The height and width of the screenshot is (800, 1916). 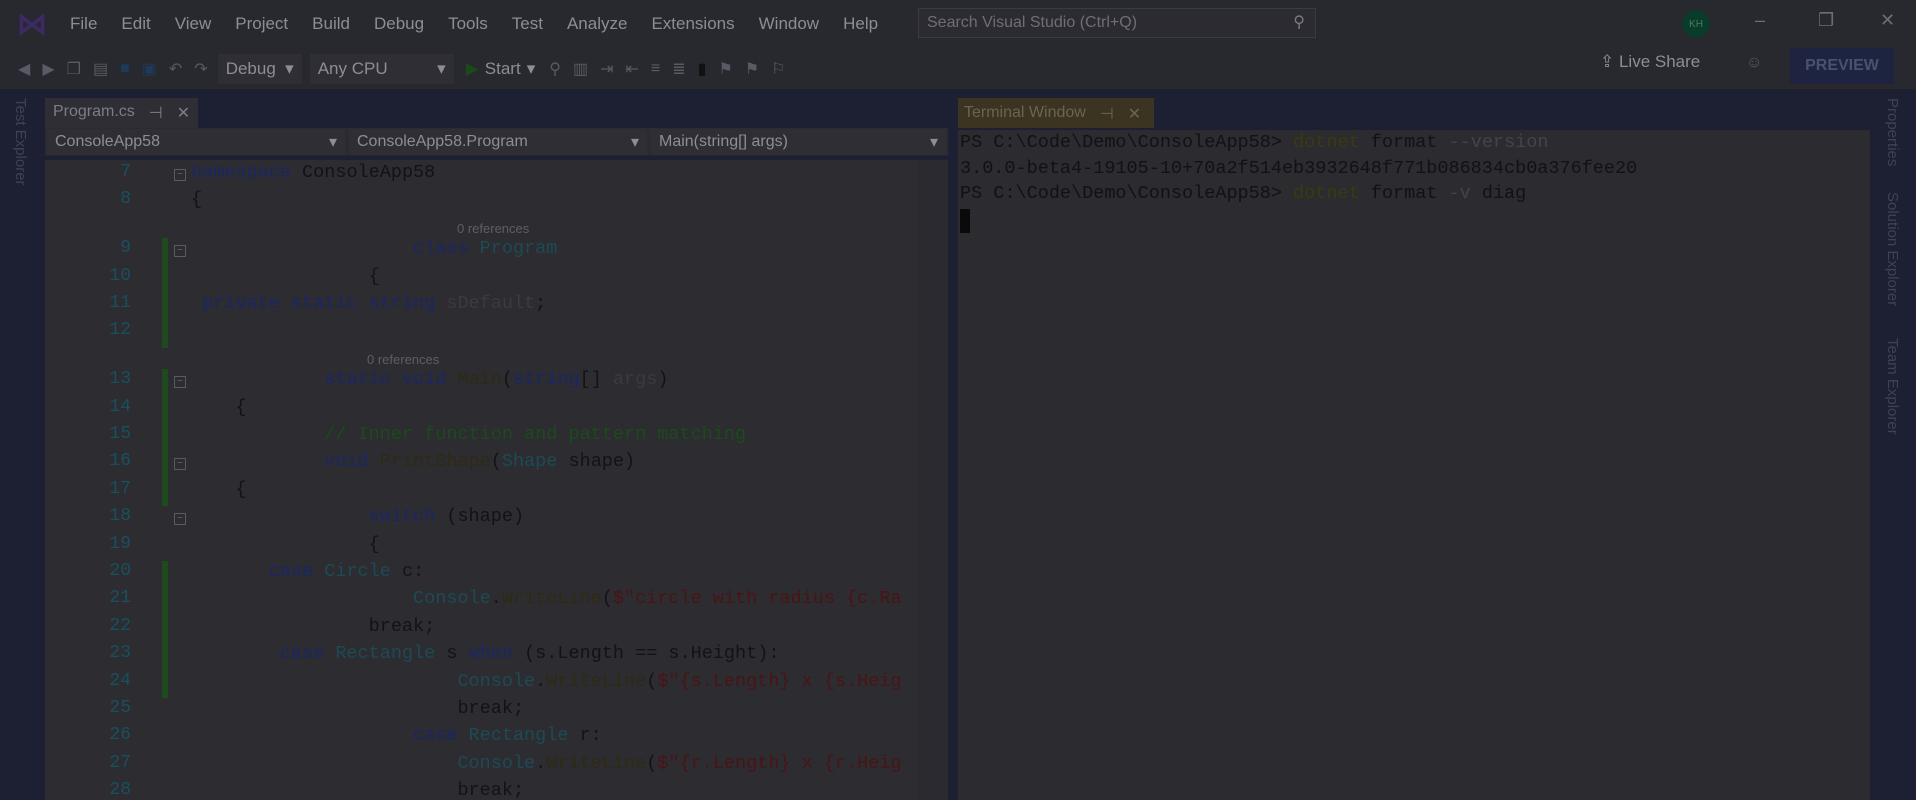 I want to click on feedback-icon: ☺, so click(x=1754, y=63).